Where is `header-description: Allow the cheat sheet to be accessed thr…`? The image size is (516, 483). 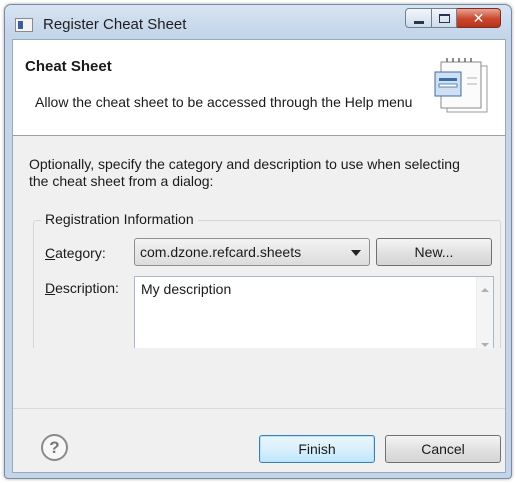
header-description: Allow the cheat sheet to be accessed thr… is located at coordinates (224, 102).